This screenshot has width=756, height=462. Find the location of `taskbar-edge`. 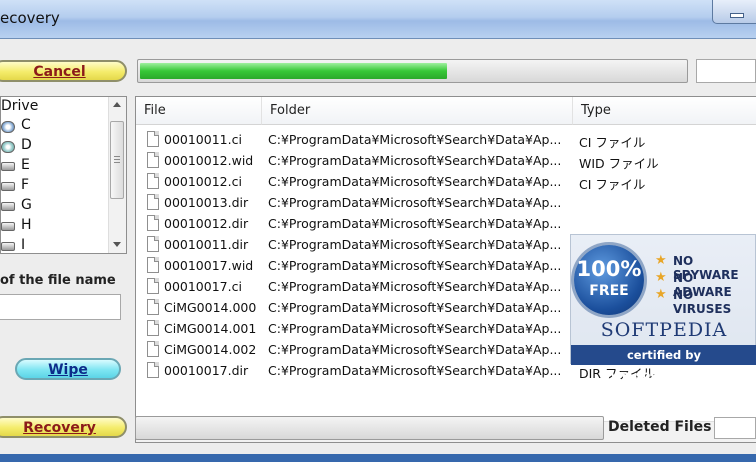

taskbar-edge is located at coordinates (378, 458).